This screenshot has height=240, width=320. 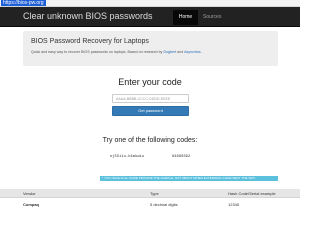 I want to click on enter-code-heading: Enter your code, so click(x=150, y=82).